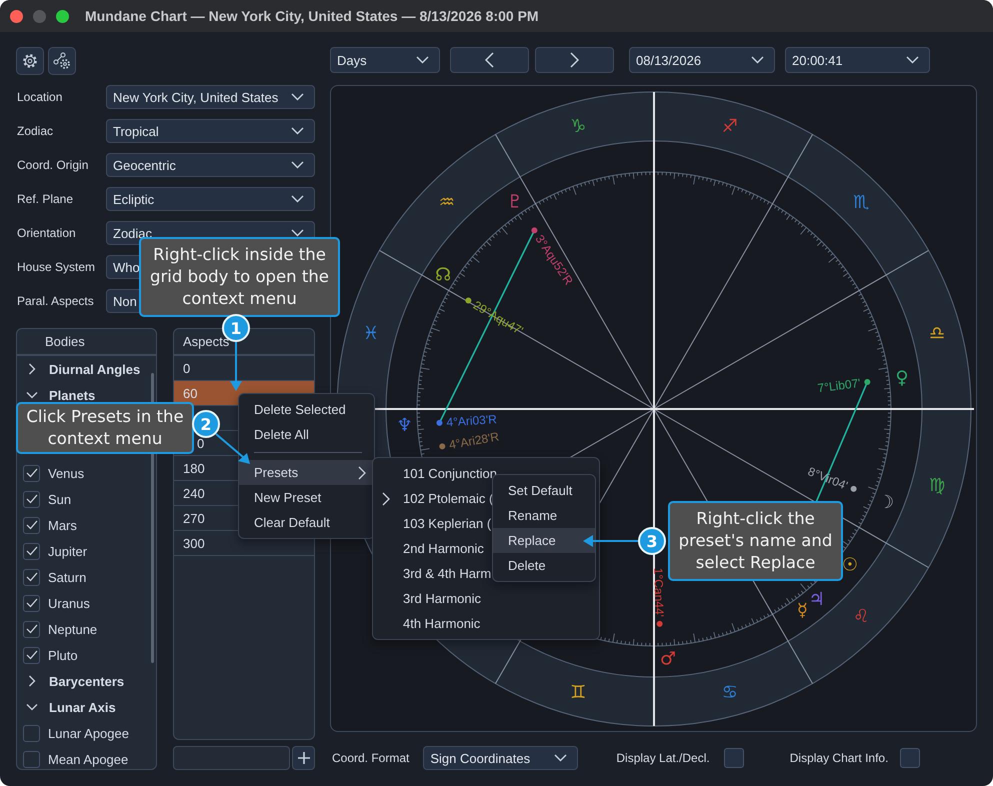 This screenshot has width=993, height=786. What do you see at coordinates (472, 421) in the screenshot?
I see `position-label: 4°Ari03'R` at bounding box center [472, 421].